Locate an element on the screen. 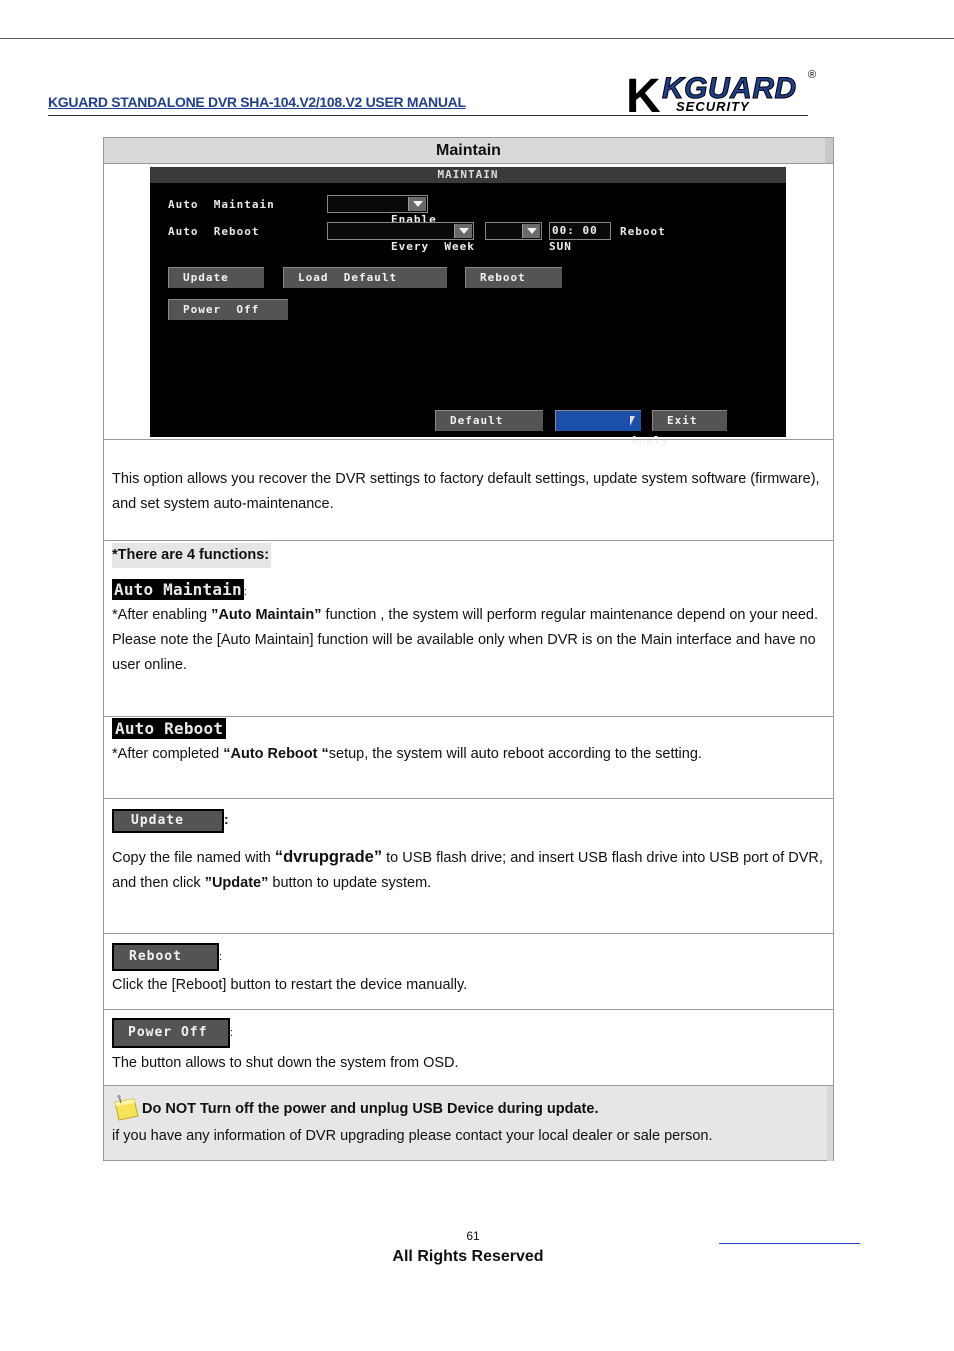  auto-maintain-row: *There are 4 functions: Auto Maintain is located at coordinates (468, 628).